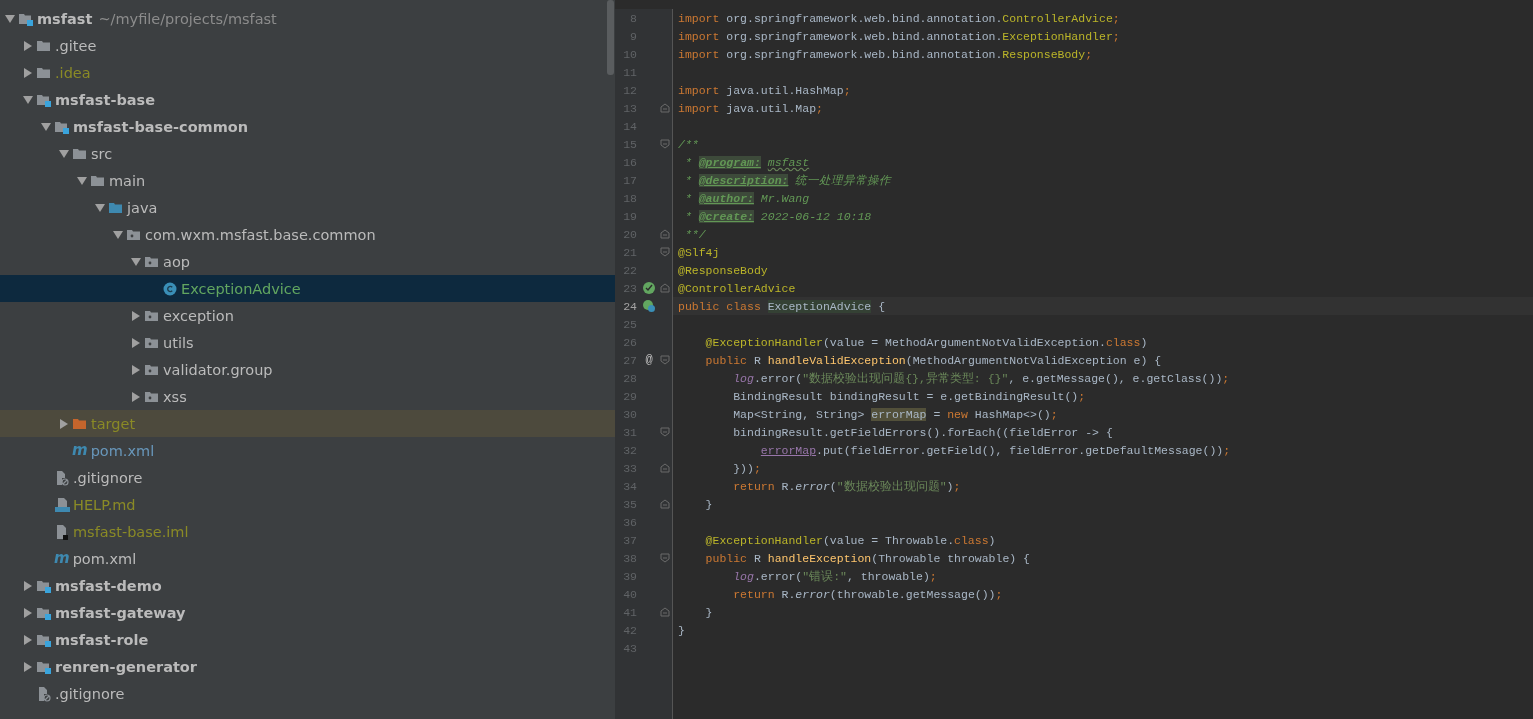 The width and height of the screenshot is (1533, 719). What do you see at coordinates (307, 45) in the screenshot?
I see `tree-row: .gitee` at bounding box center [307, 45].